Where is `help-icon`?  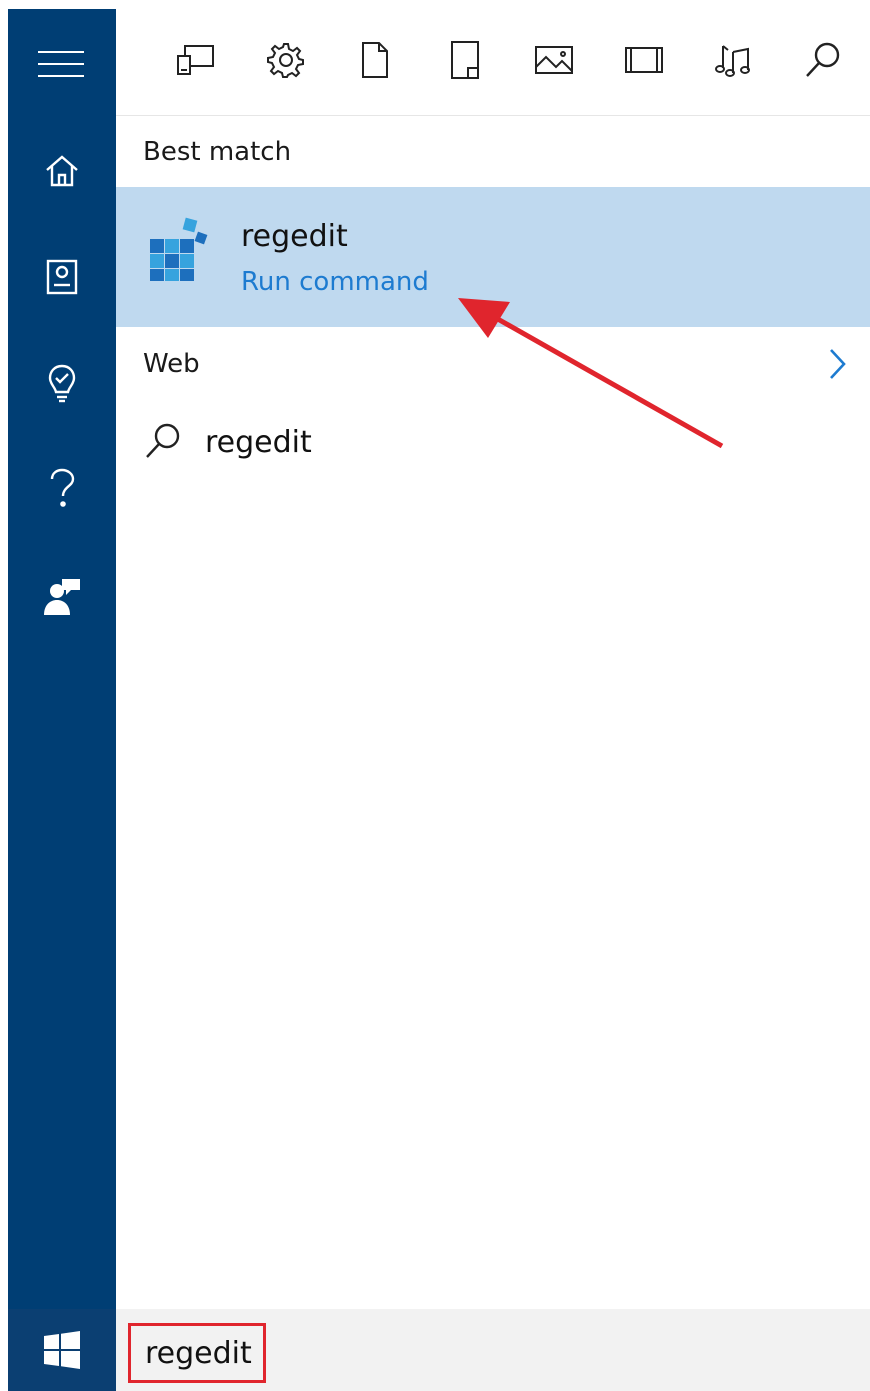
help-icon is located at coordinates (62, 489).